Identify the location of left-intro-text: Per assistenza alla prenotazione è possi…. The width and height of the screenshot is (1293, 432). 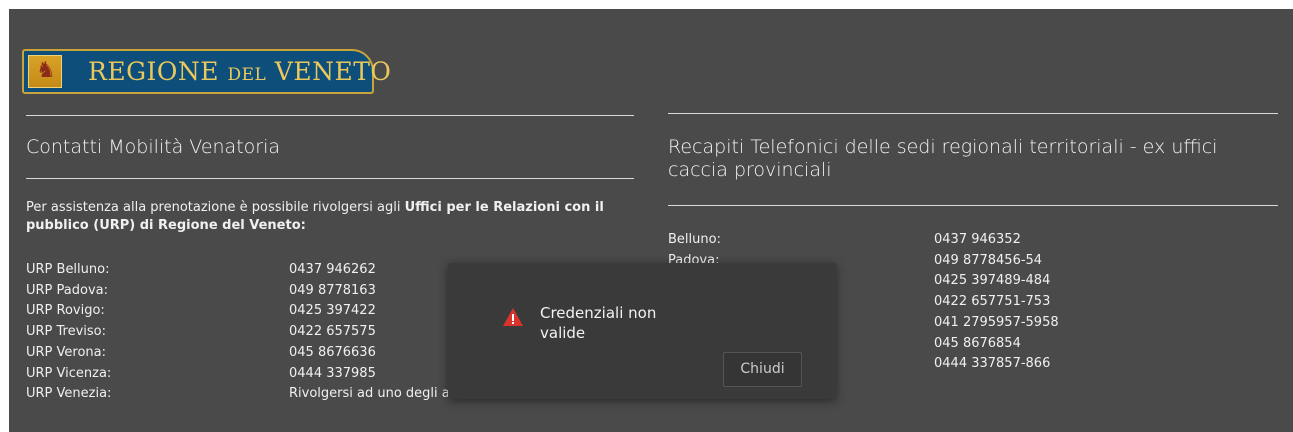
(315, 216).